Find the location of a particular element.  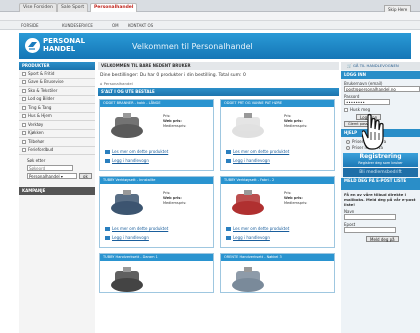

search-ok-button: ok is located at coordinates (85, 176).